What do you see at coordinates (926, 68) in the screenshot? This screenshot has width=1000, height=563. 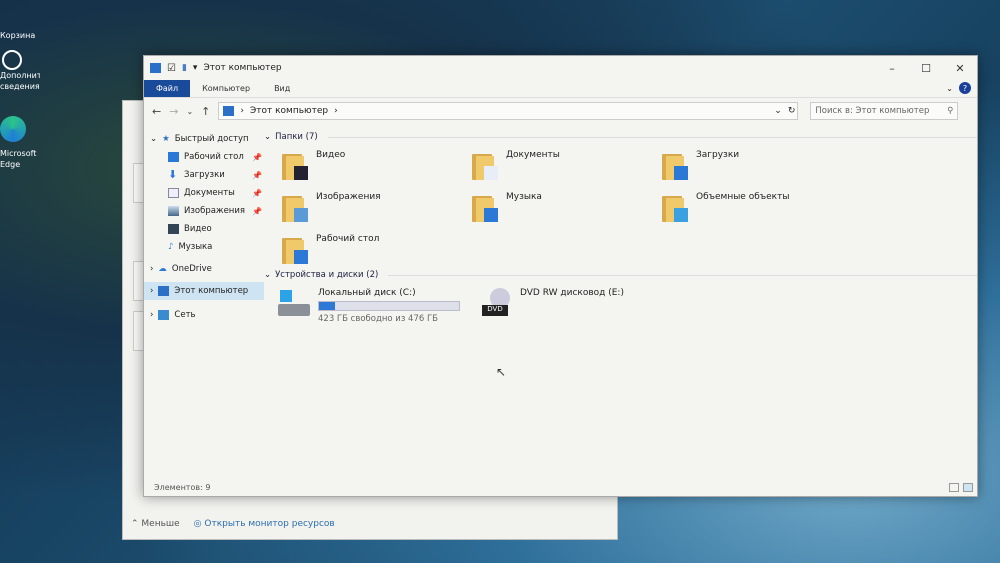 I see `maximize-button: ☐` at bounding box center [926, 68].